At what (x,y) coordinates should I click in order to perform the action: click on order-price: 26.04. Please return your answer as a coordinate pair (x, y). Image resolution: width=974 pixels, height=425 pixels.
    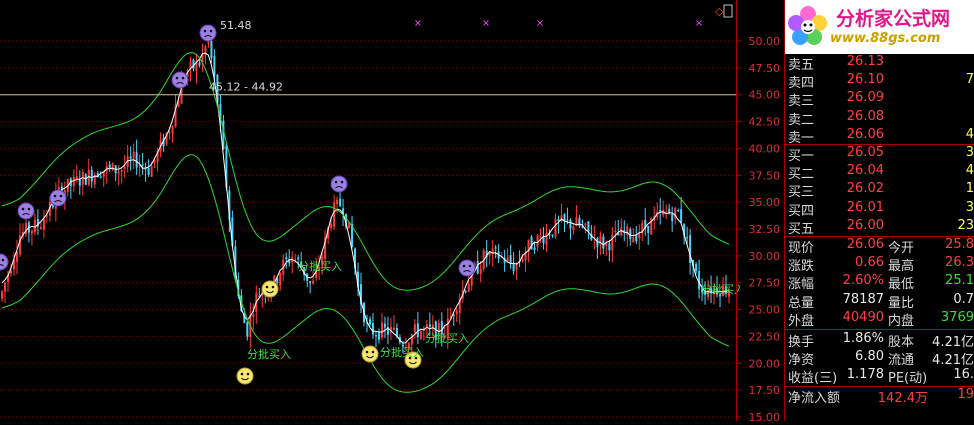
    Looking at the image, I should click on (865, 171).